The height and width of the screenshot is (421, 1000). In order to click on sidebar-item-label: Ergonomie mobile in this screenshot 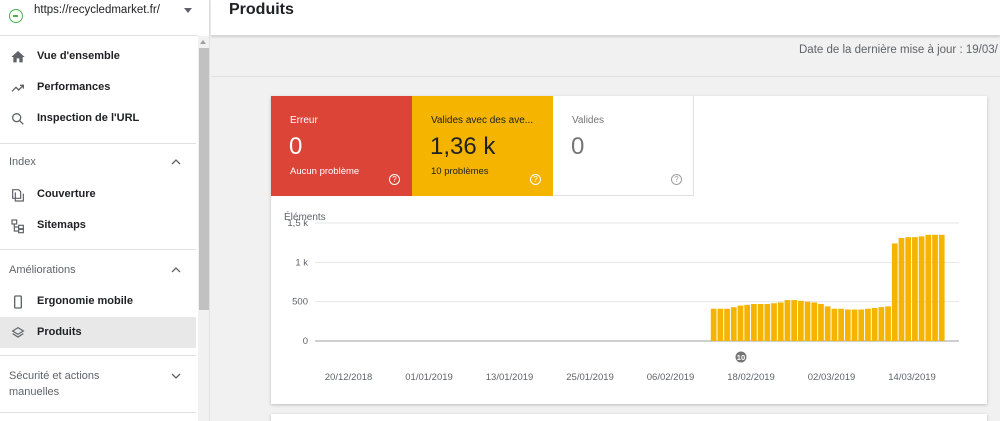, I will do `click(85, 301)`.